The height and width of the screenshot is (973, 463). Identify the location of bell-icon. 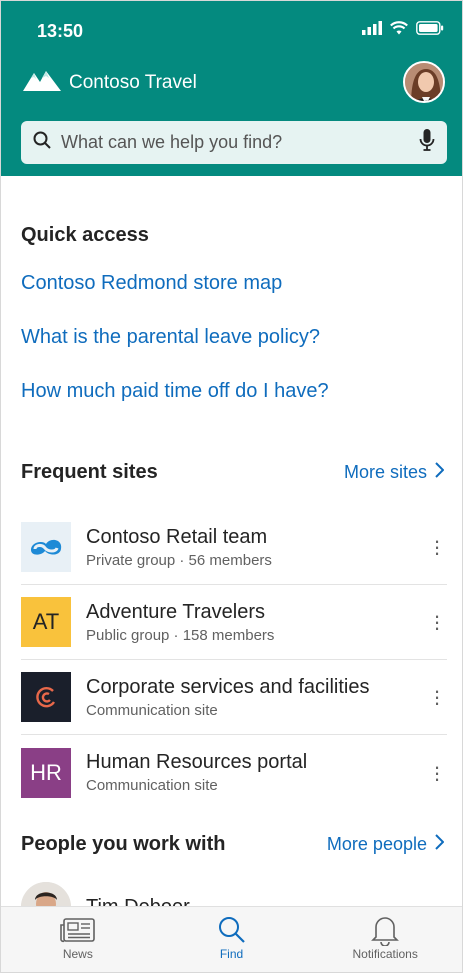
(385, 930).